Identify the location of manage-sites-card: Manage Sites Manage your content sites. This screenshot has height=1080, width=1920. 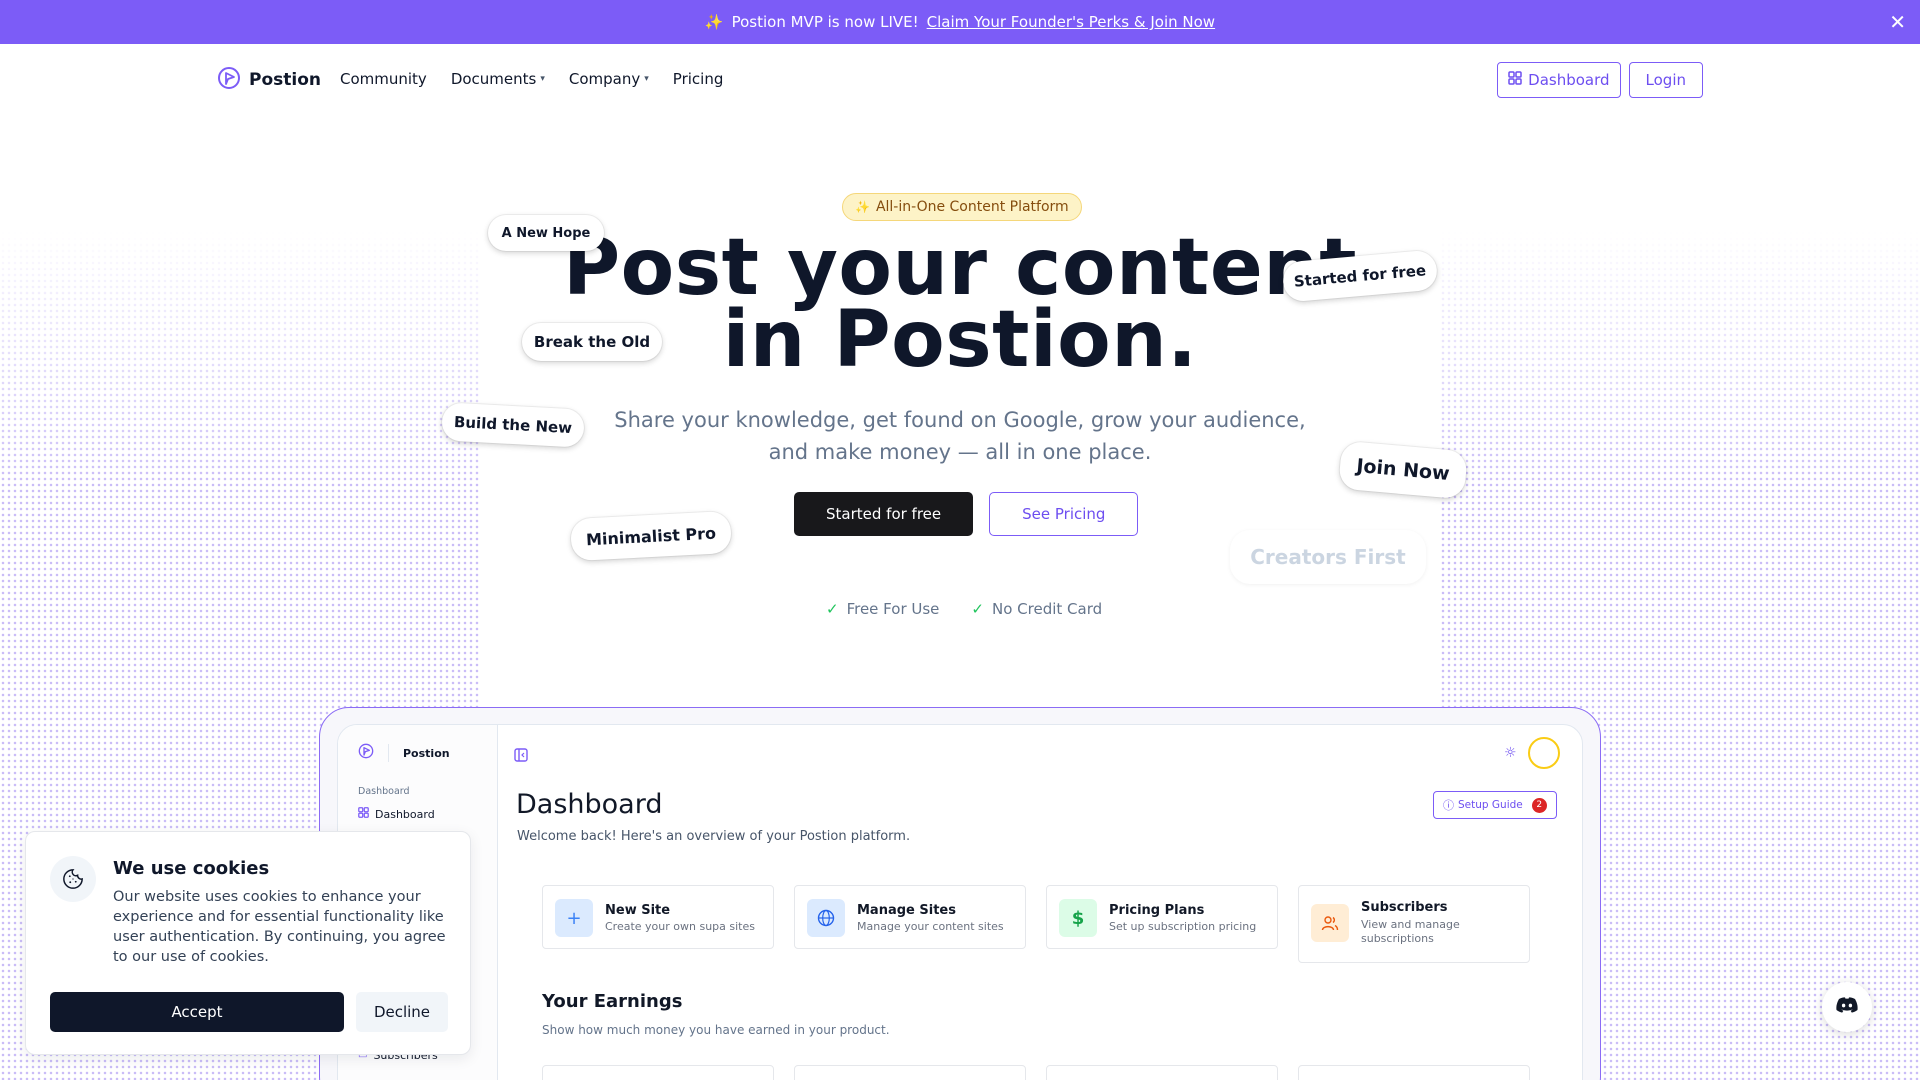
(910, 917).